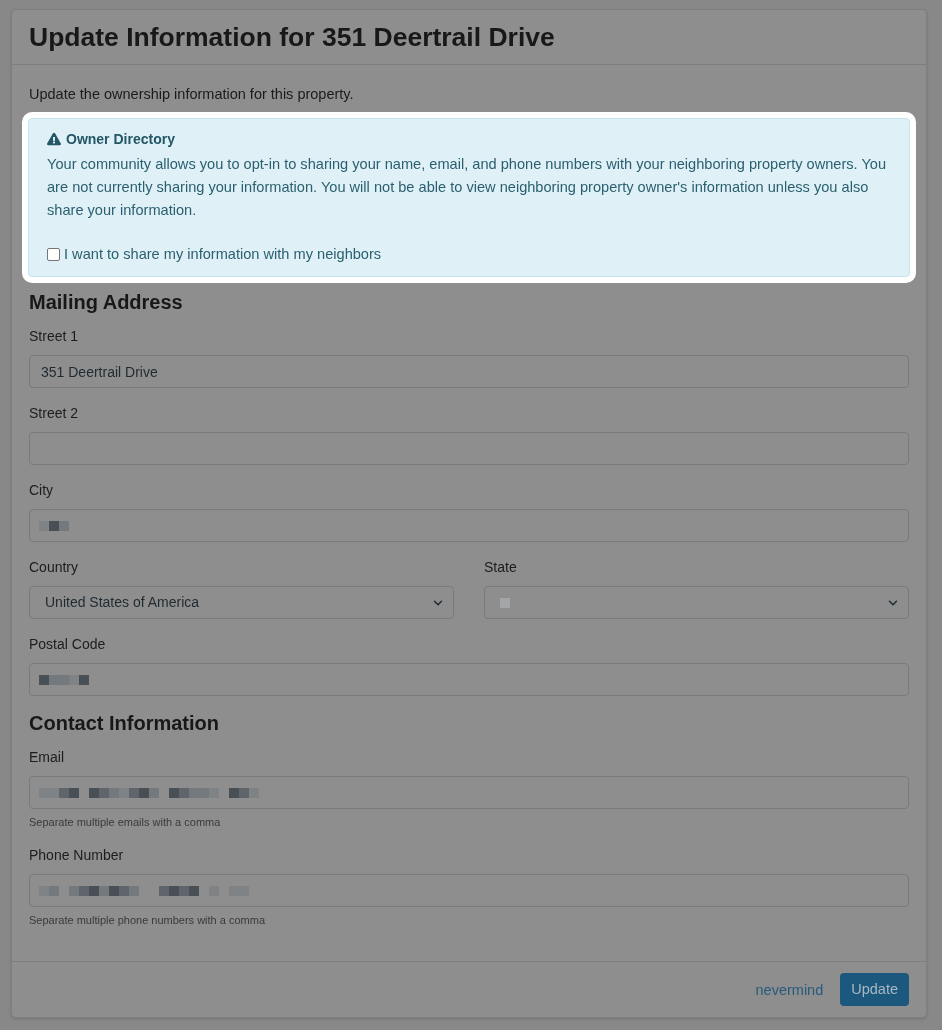 The image size is (942, 1030). What do you see at coordinates (54, 567) in the screenshot?
I see `field-label: Country` at bounding box center [54, 567].